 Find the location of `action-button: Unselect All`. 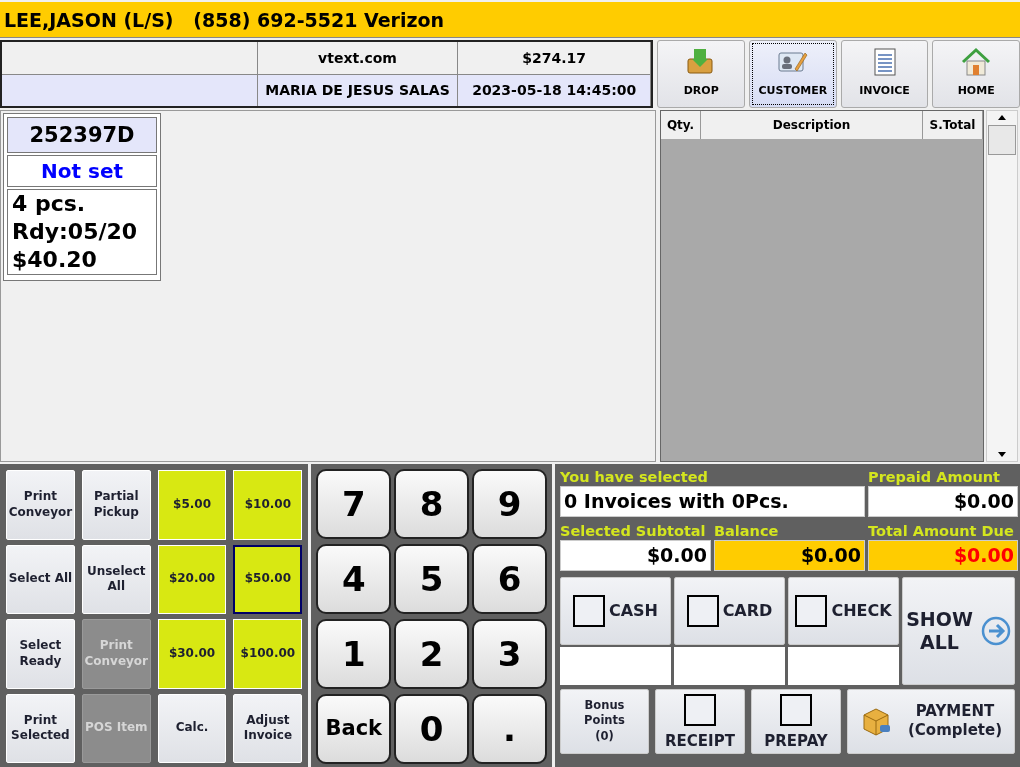

action-button: Unselect All is located at coordinates (116, 579).